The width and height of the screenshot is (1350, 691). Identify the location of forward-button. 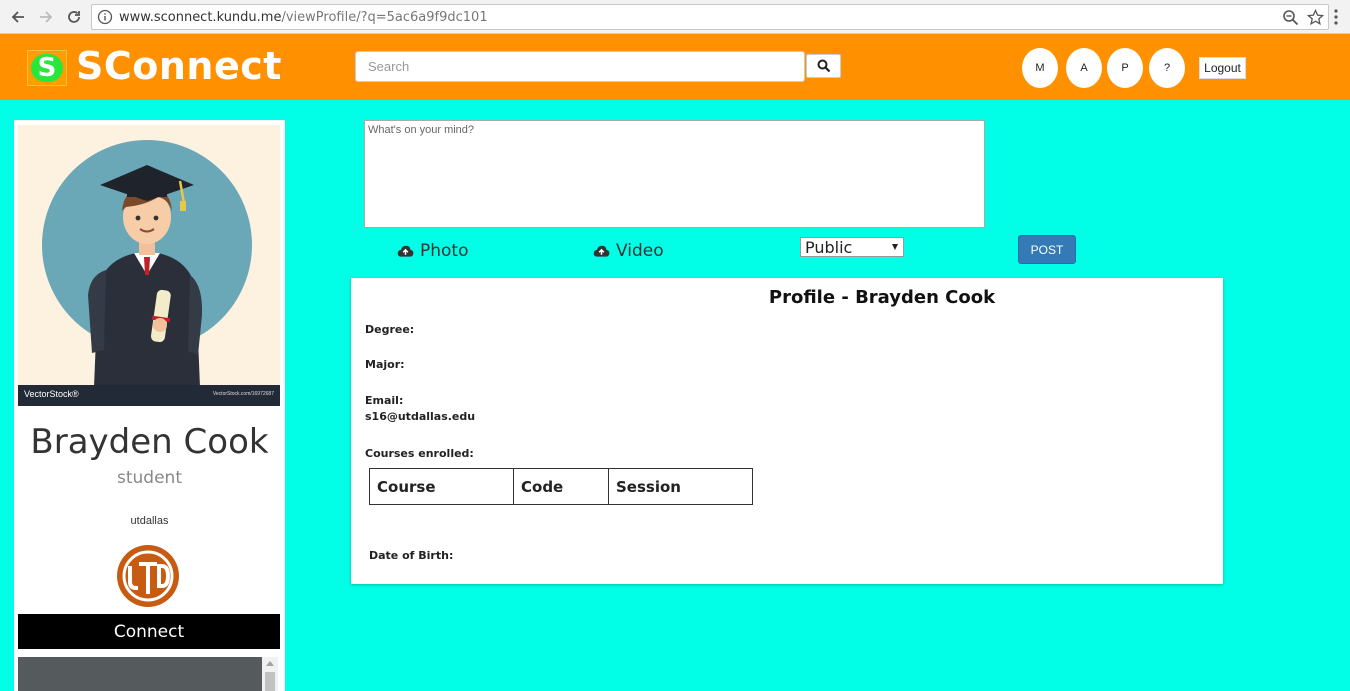
(46, 17).